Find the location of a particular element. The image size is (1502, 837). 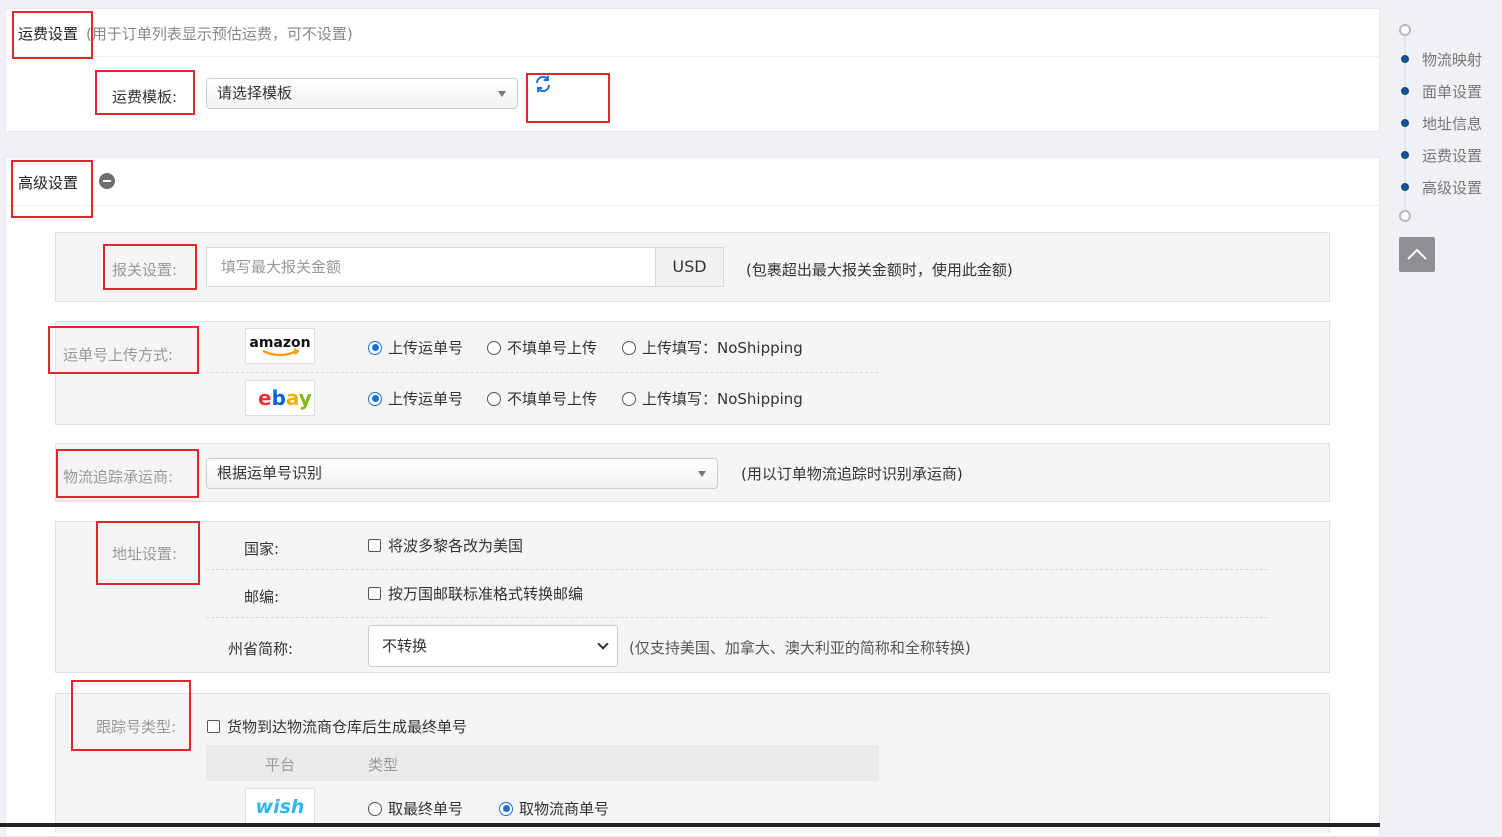

state-abbr-select: 不转换 is located at coordinates (493, 646).